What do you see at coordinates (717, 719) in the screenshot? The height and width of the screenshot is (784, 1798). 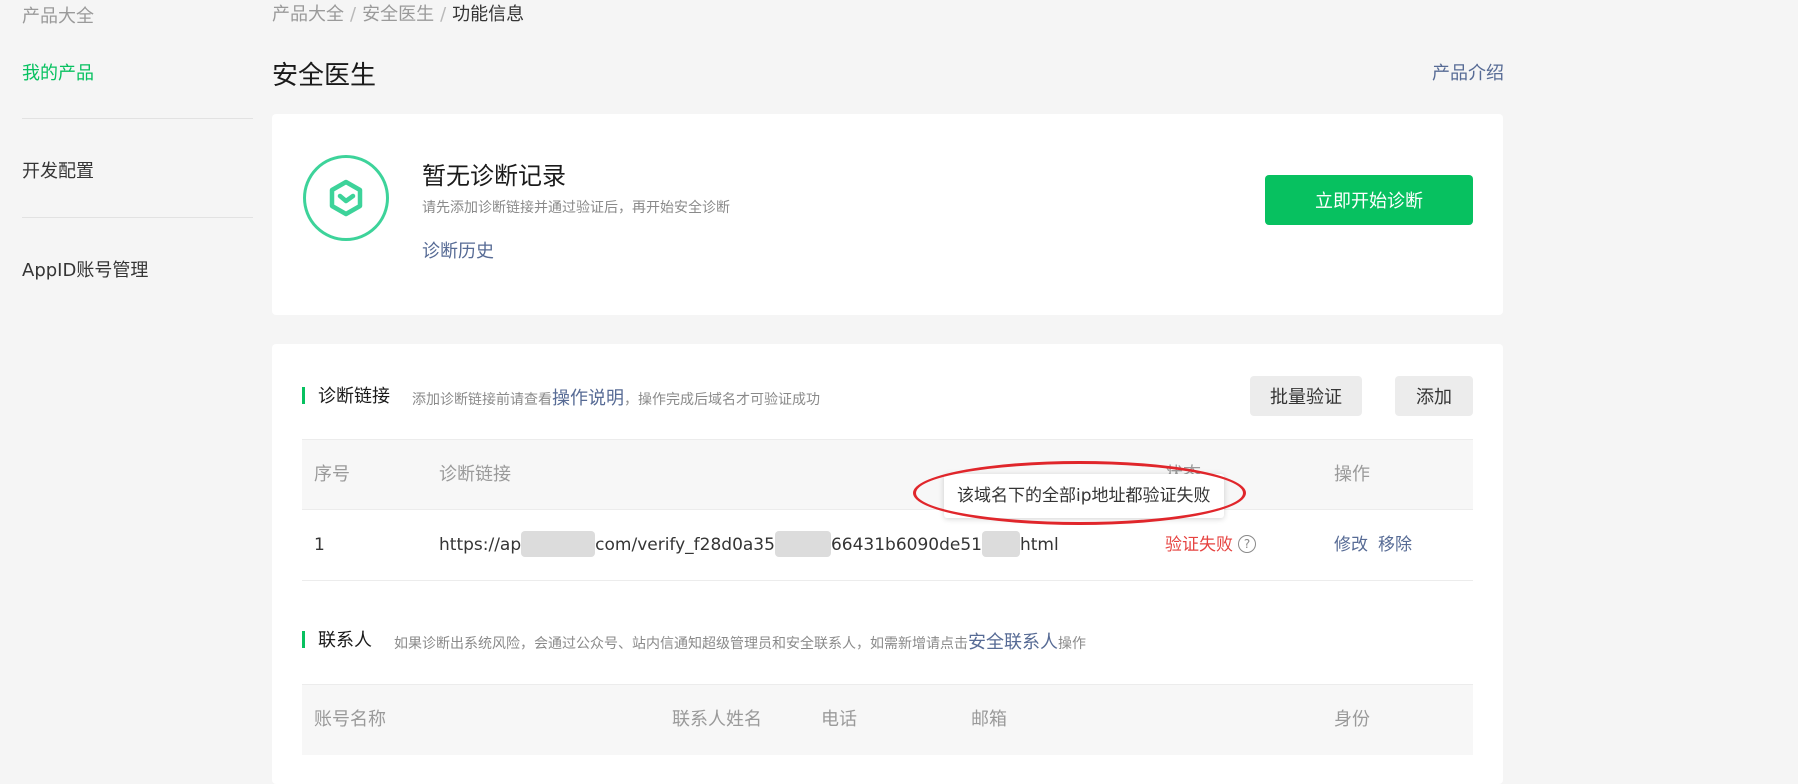 I see `column-header-contact-name: 联系人姓名` at bounding box center [717, 719].